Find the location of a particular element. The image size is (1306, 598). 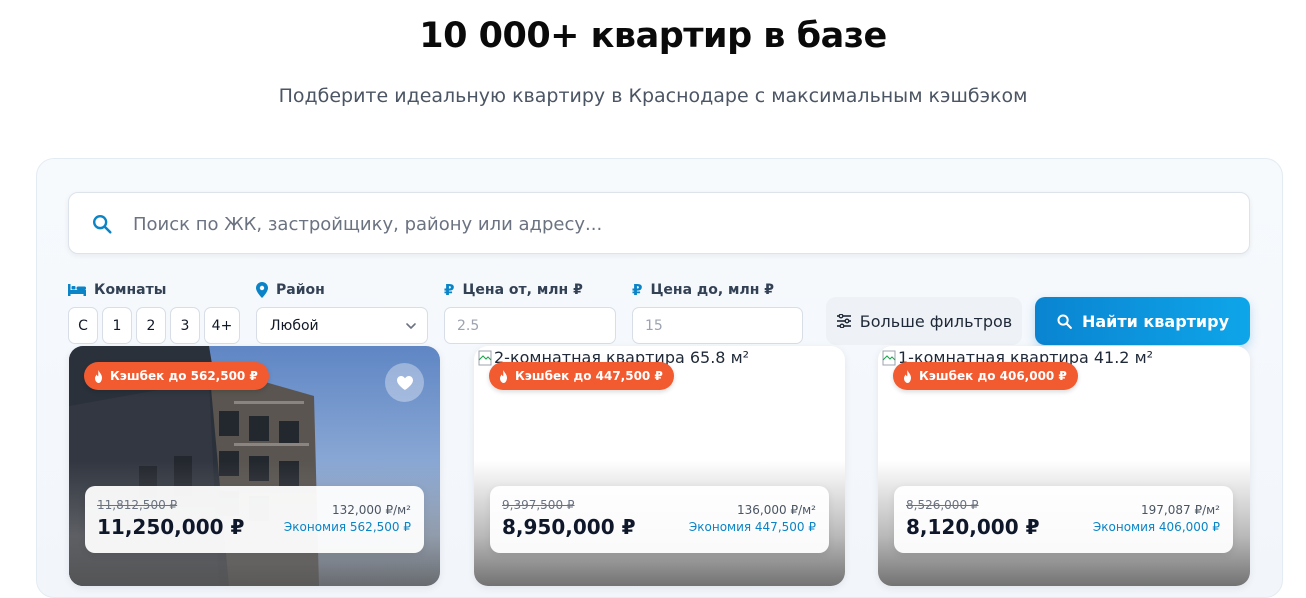

room-option-studio: С is located at coordinates (83, 325).